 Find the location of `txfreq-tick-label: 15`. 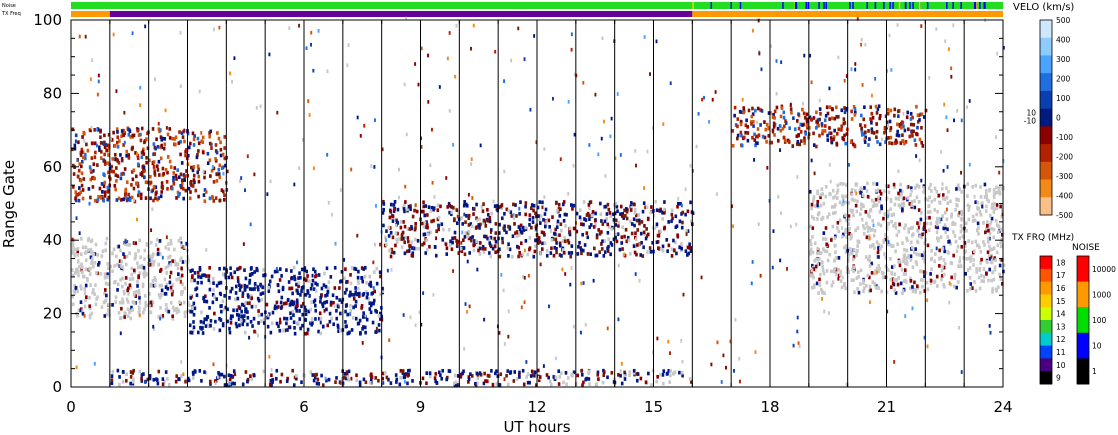

txfreq-tick-label: 15 is located at coordinates (1061, 301).